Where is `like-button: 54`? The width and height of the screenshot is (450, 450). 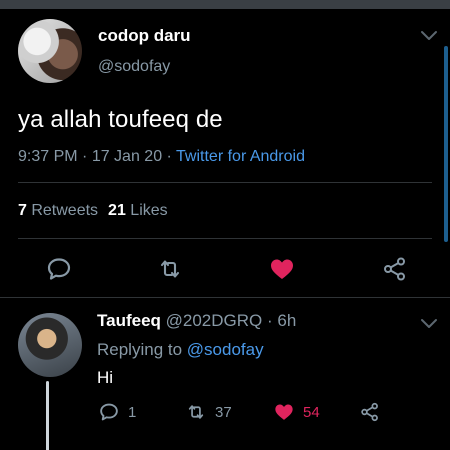 like-button: 54 is located at coordinates (296, 412).